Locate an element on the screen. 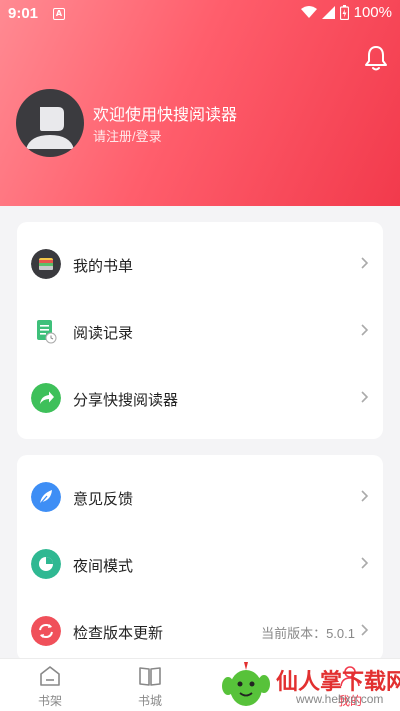 Image resolution: width=400 pixels, height=711 pixels. menu-item-my-booklist: 我的书单 is located at coordinates (200, 263).